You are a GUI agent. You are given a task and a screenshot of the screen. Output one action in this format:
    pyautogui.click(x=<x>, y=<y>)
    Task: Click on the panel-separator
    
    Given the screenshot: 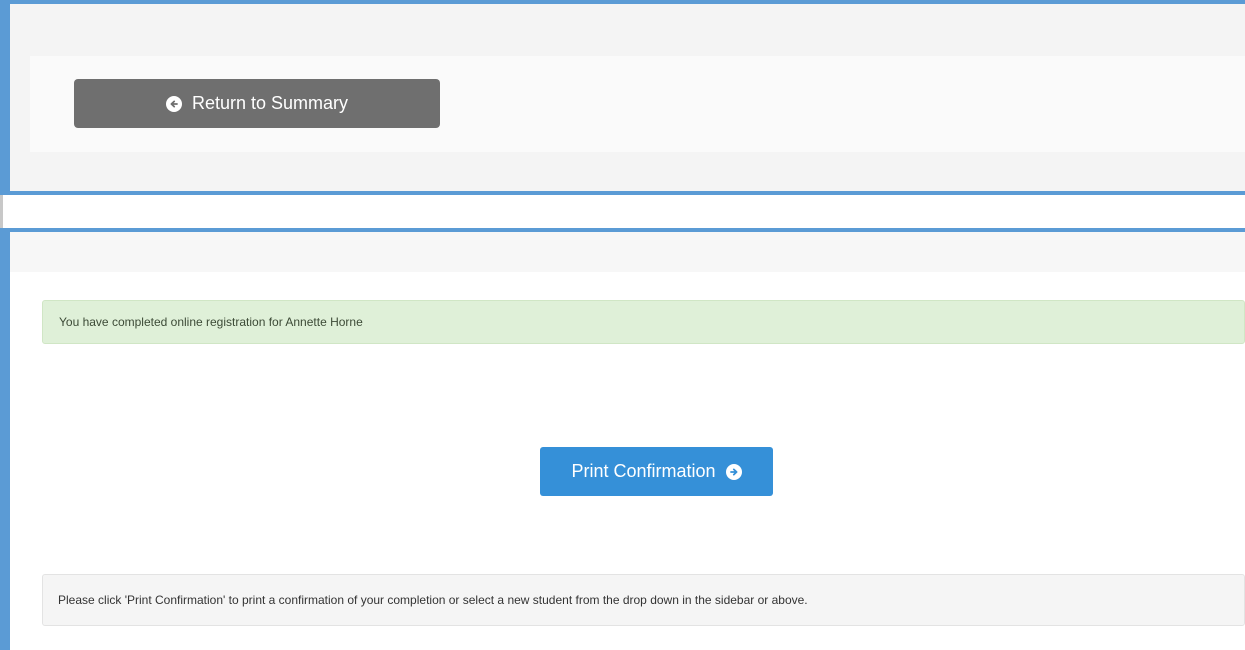 What is the action you would take?
    pyautogui.click(x=1, y=212)
    